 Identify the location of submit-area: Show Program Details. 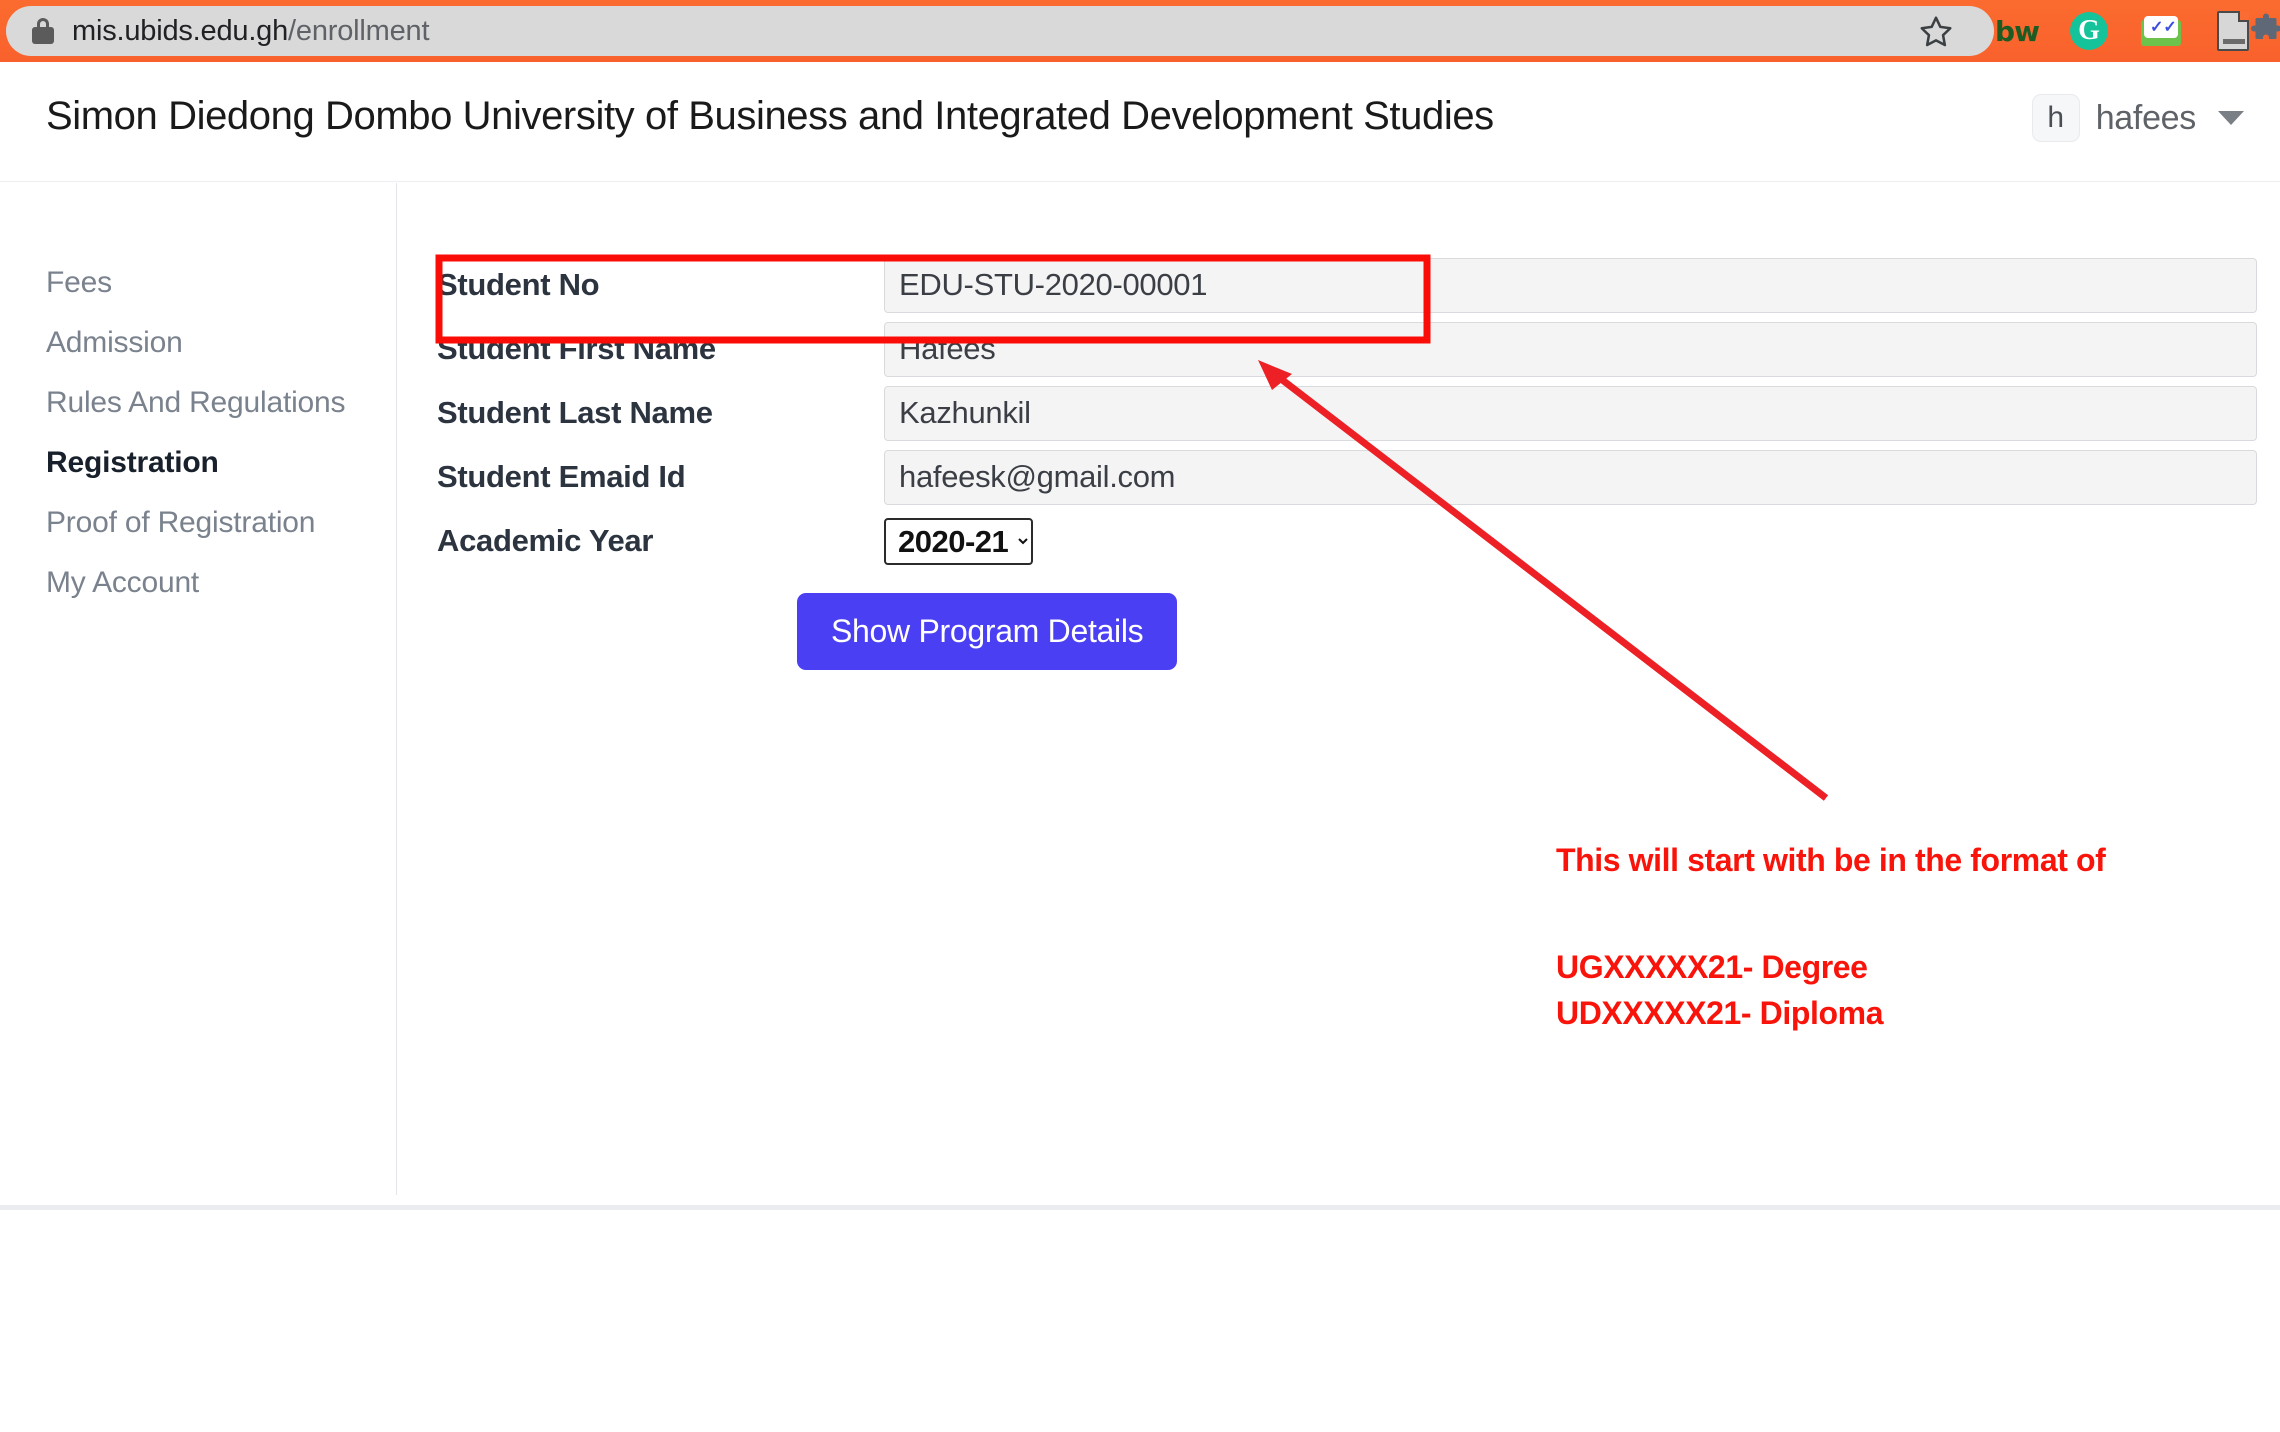
(987, 631).